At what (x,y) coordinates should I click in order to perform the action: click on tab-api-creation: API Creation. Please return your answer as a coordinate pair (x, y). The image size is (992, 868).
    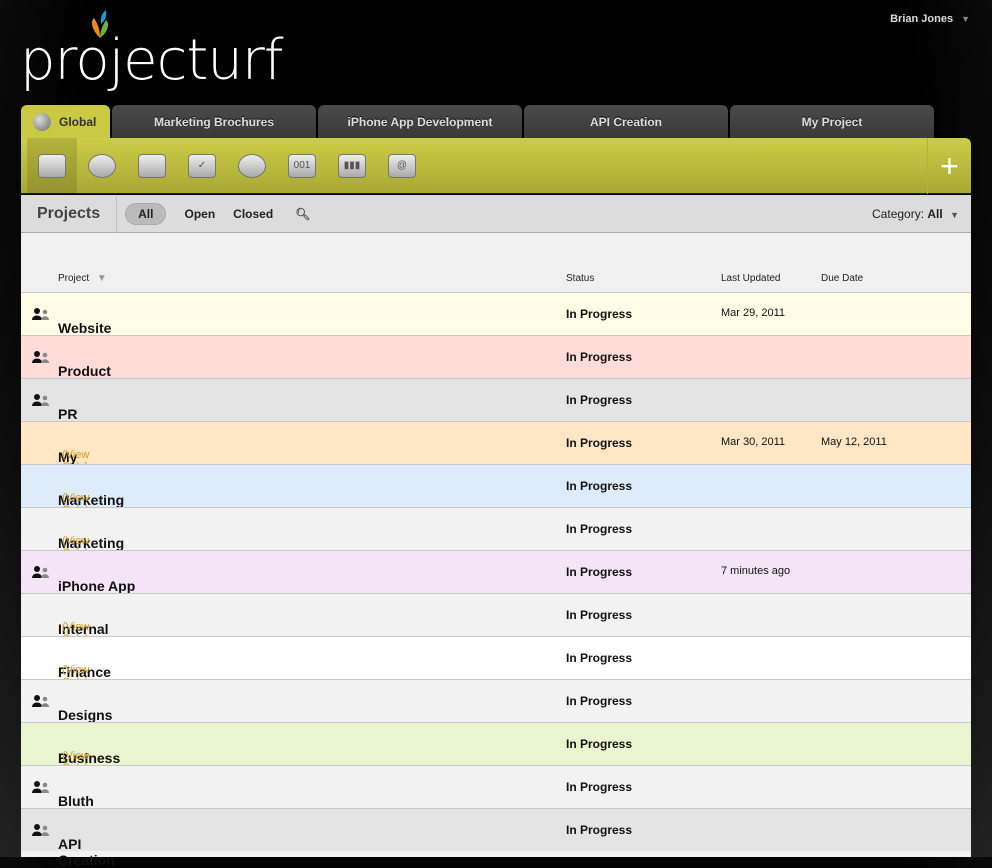
    Looking at the image, I should click on (626, 121).